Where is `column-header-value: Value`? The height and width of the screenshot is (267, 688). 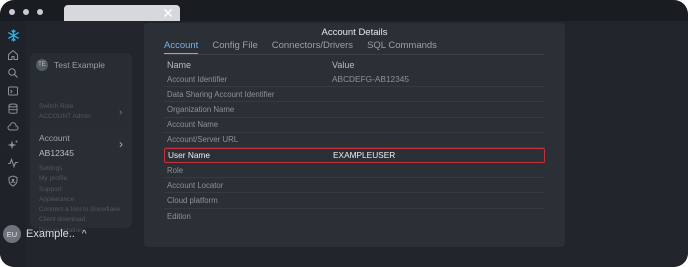
column-header-value: Value is located at coordinates (343, 64).